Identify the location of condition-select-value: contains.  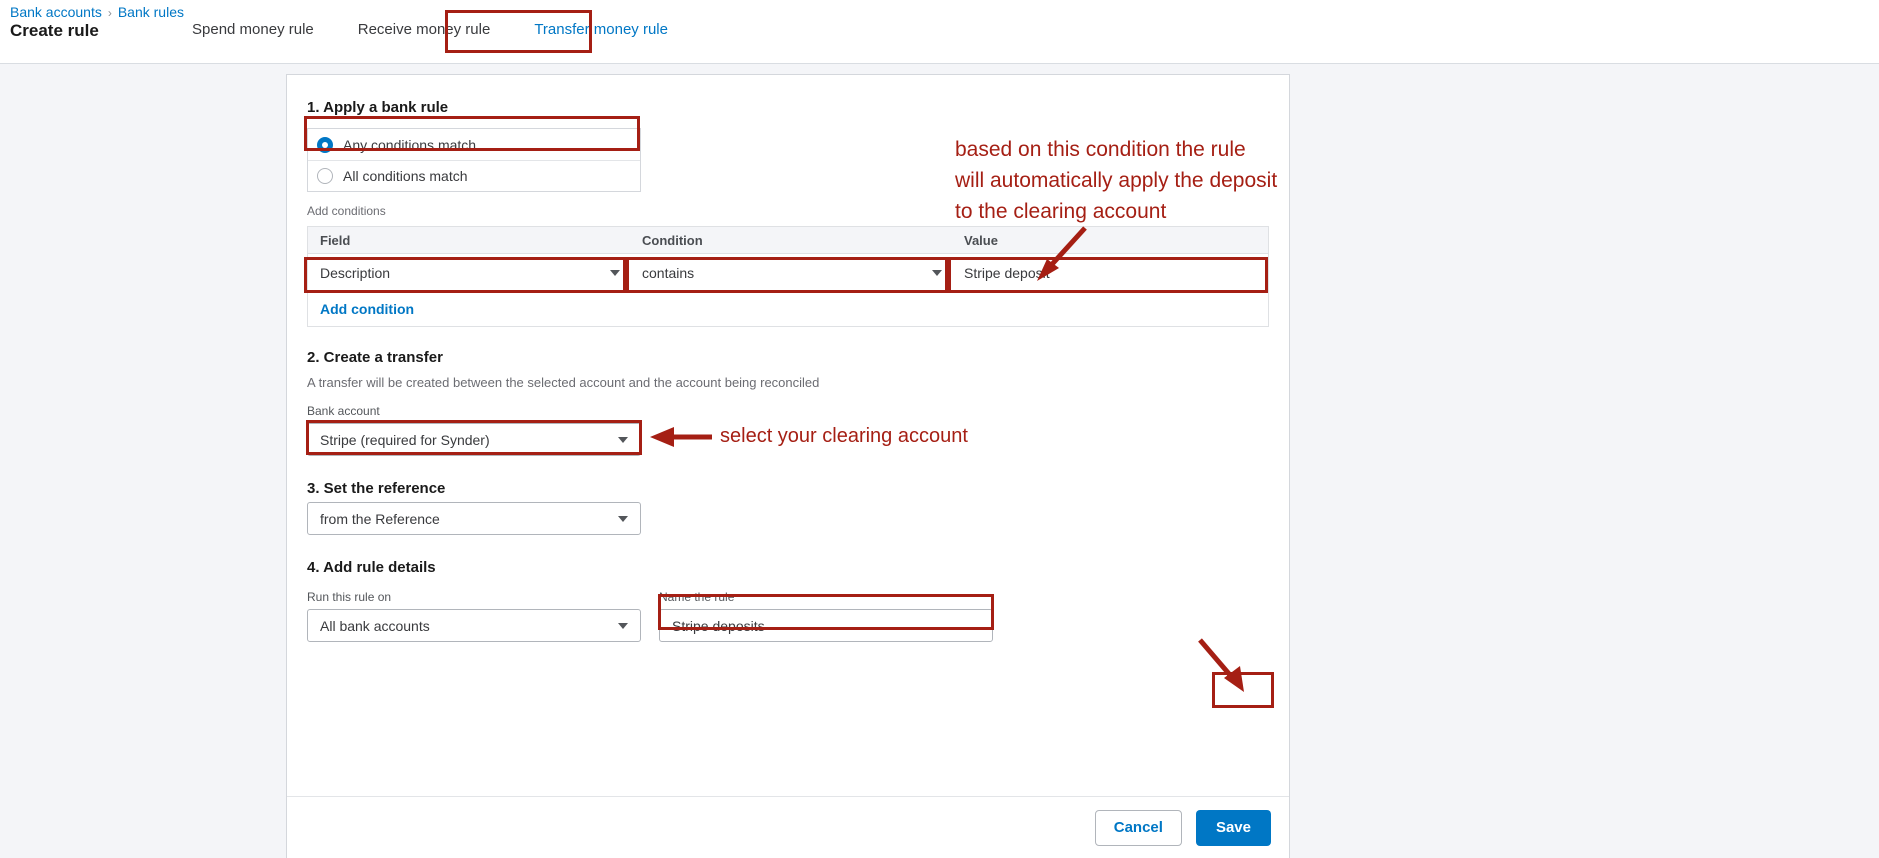
(668, 273).